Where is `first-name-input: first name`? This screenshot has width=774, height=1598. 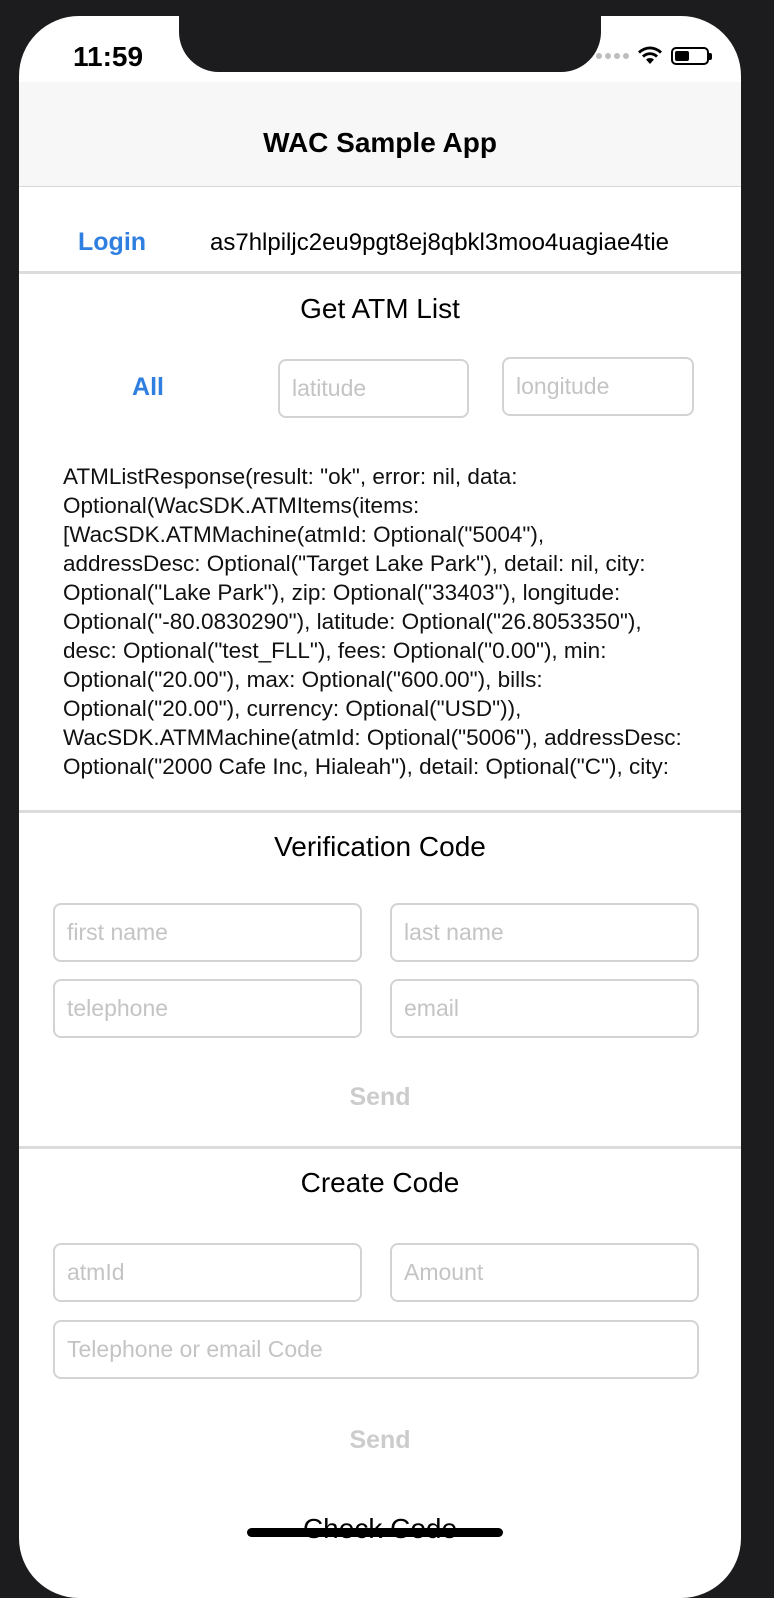 first-name-input: first name is located at coordinates (207, 932).